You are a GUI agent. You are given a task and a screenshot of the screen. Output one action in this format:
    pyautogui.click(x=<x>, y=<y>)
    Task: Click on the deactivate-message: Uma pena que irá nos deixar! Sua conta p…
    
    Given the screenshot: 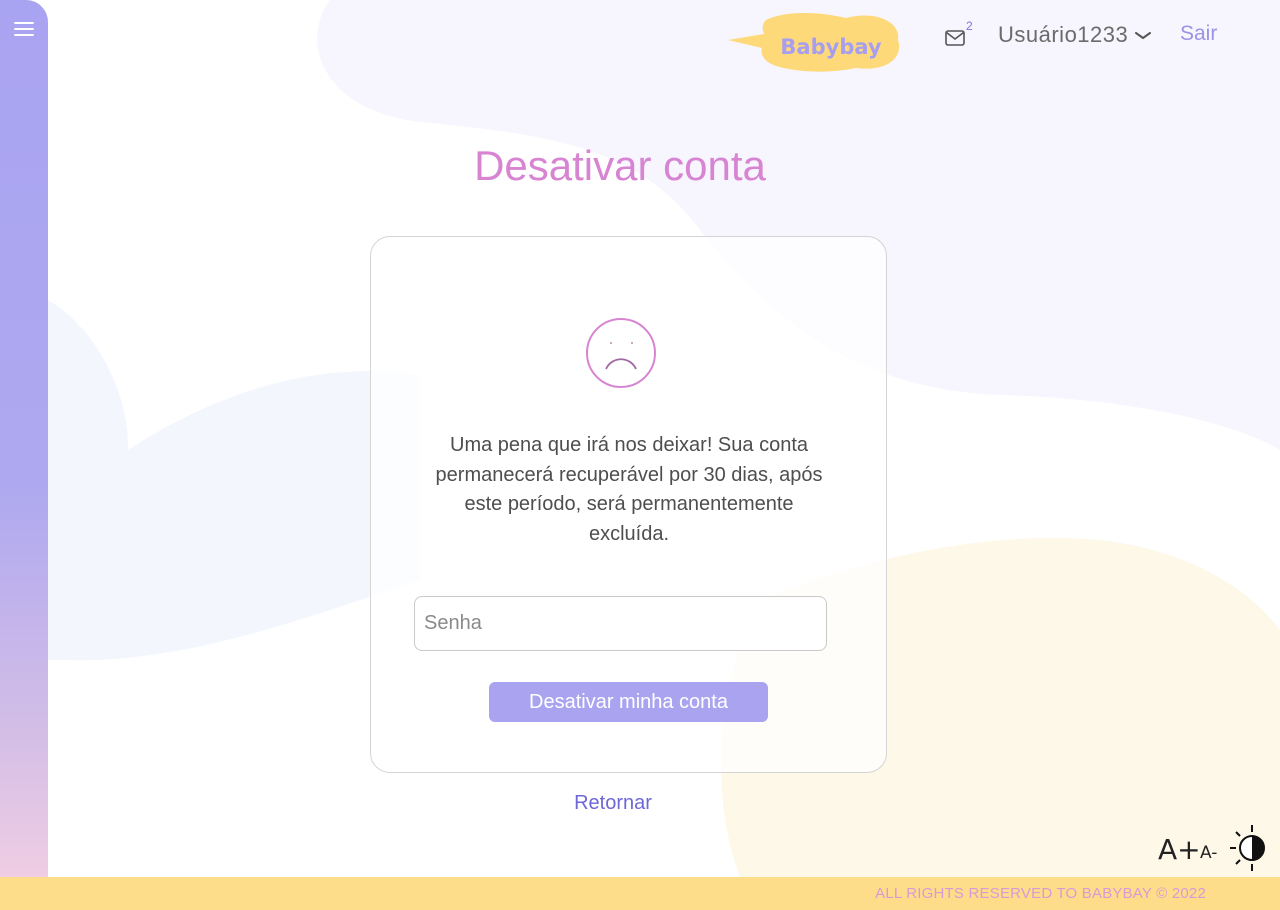 What is the action you would take?
    pyautogui.click(x=629, y=489)
    